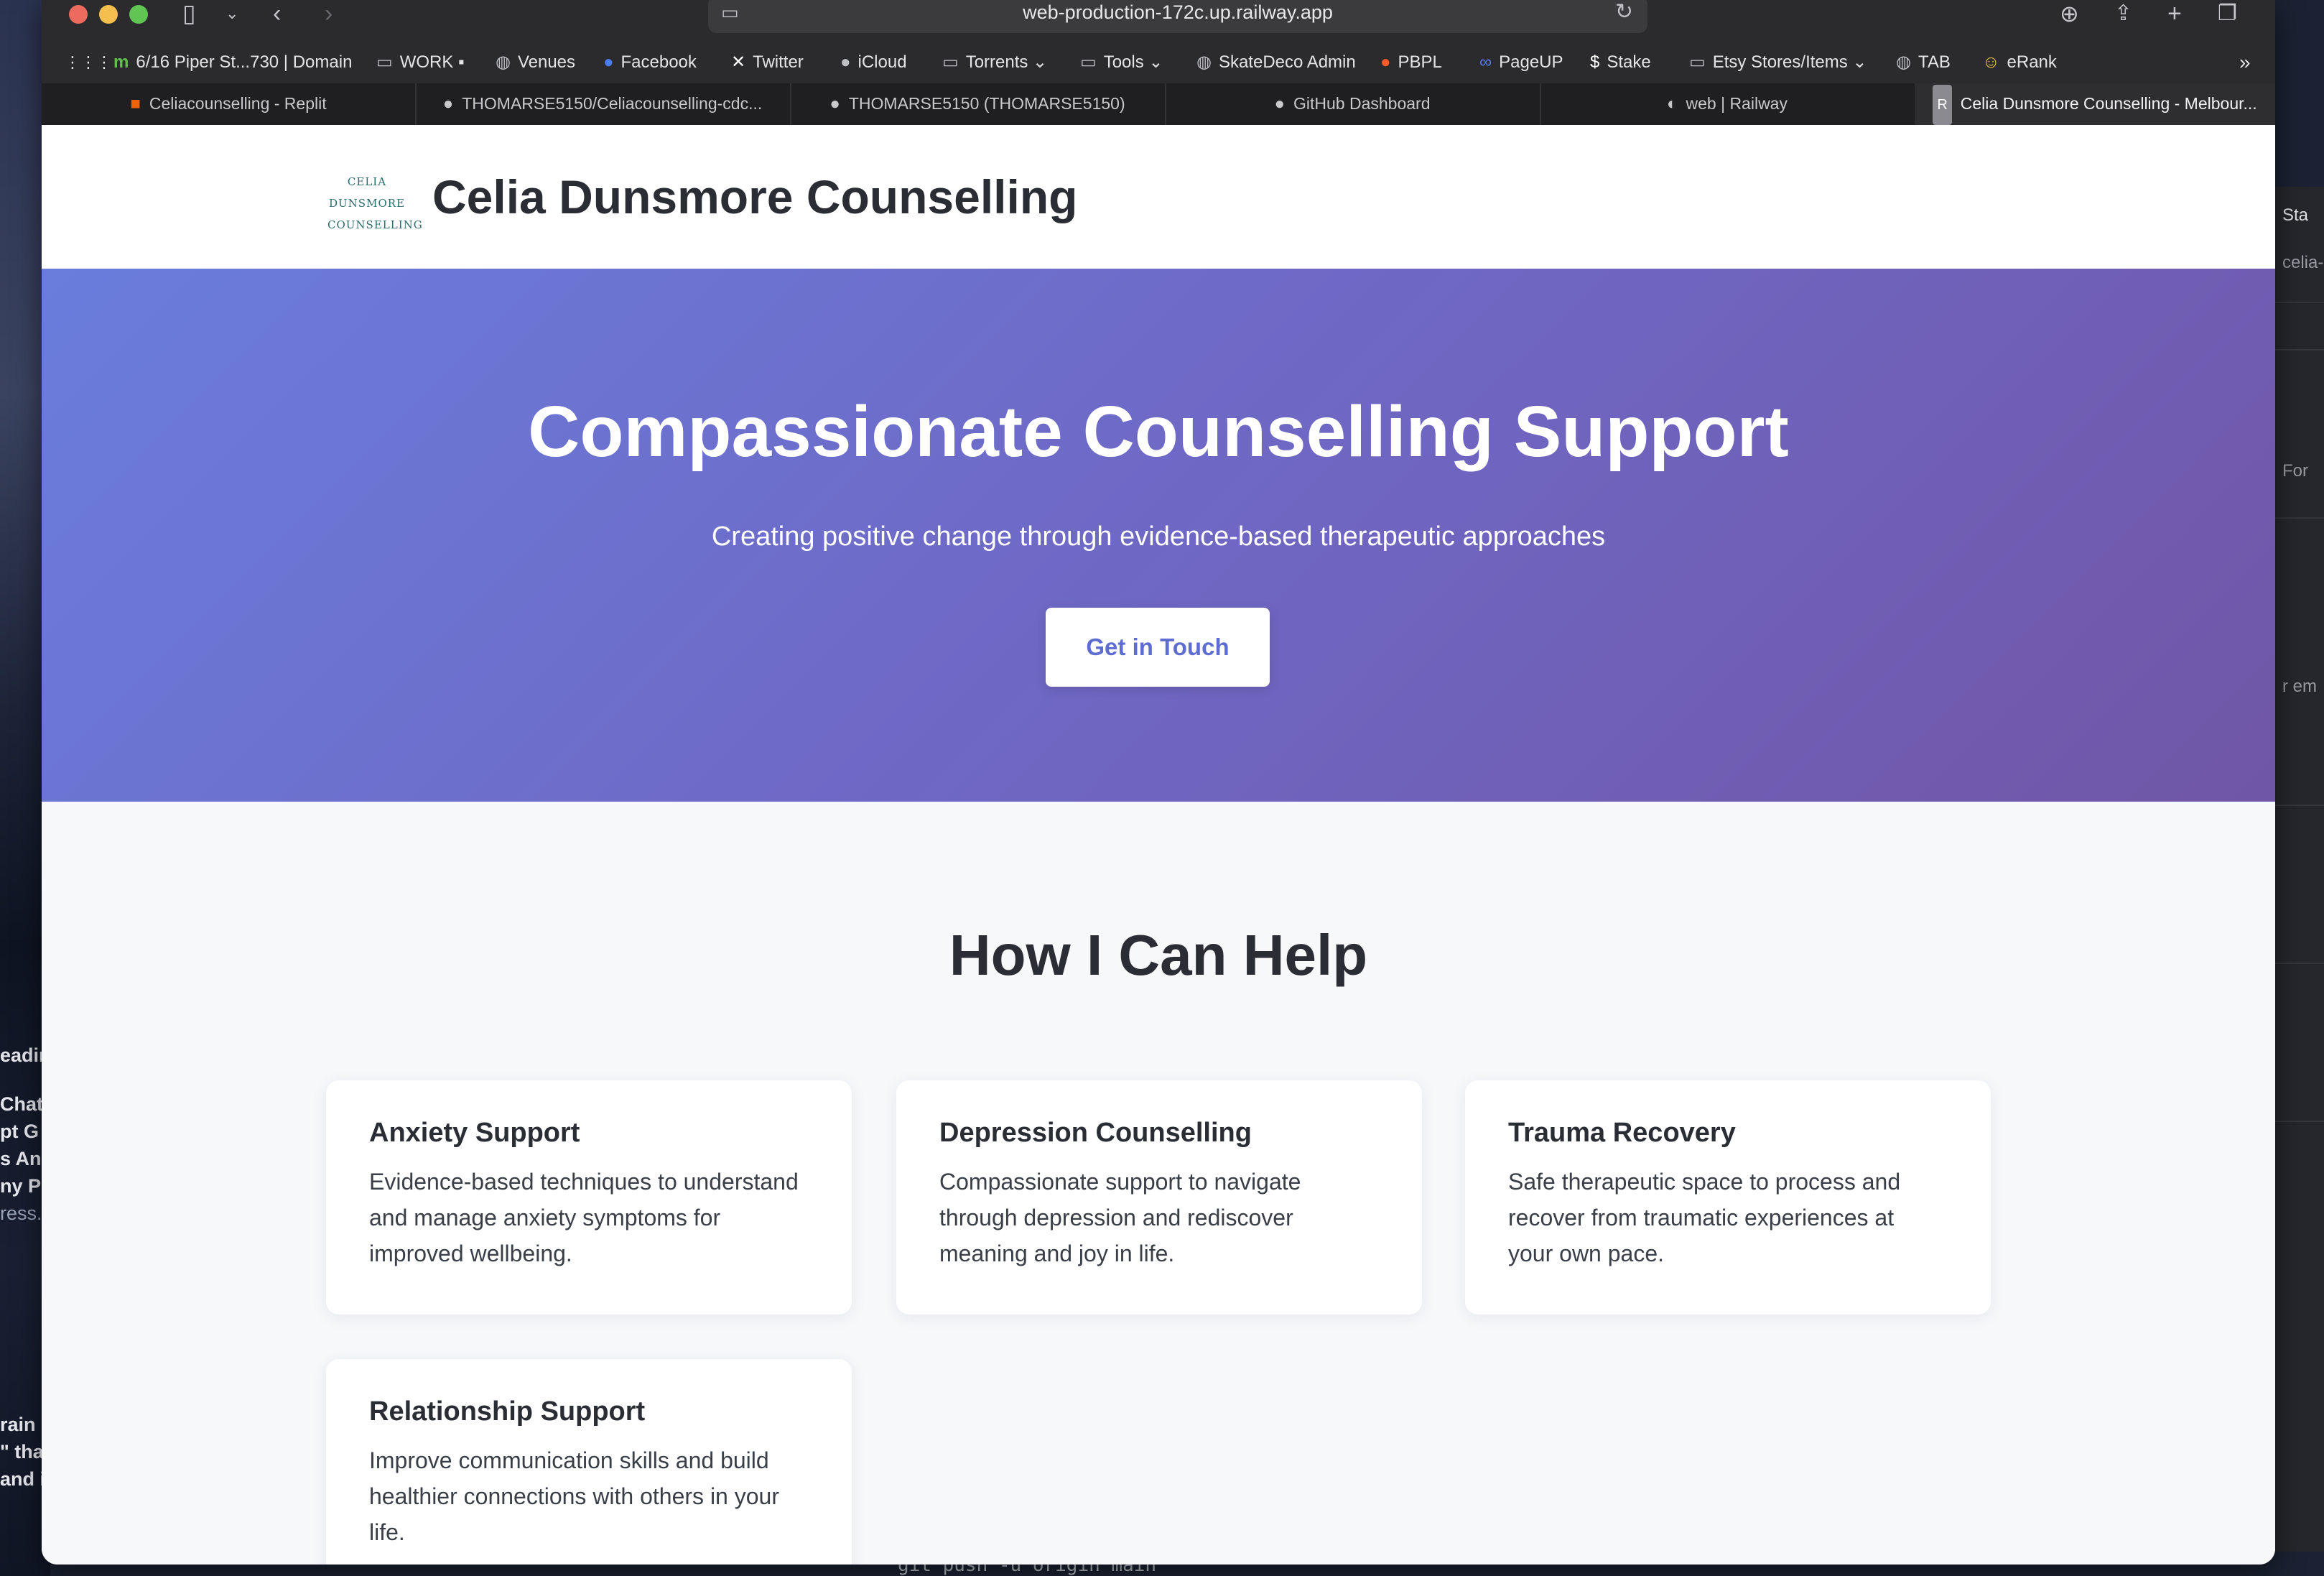 The height and width of the screenshot is (1576, 2324). What do you see at coordinates (1924, 64) in the screenshot?
I see `bookmark-tab: ◍ TAB` at bounding box center [1924, 64].